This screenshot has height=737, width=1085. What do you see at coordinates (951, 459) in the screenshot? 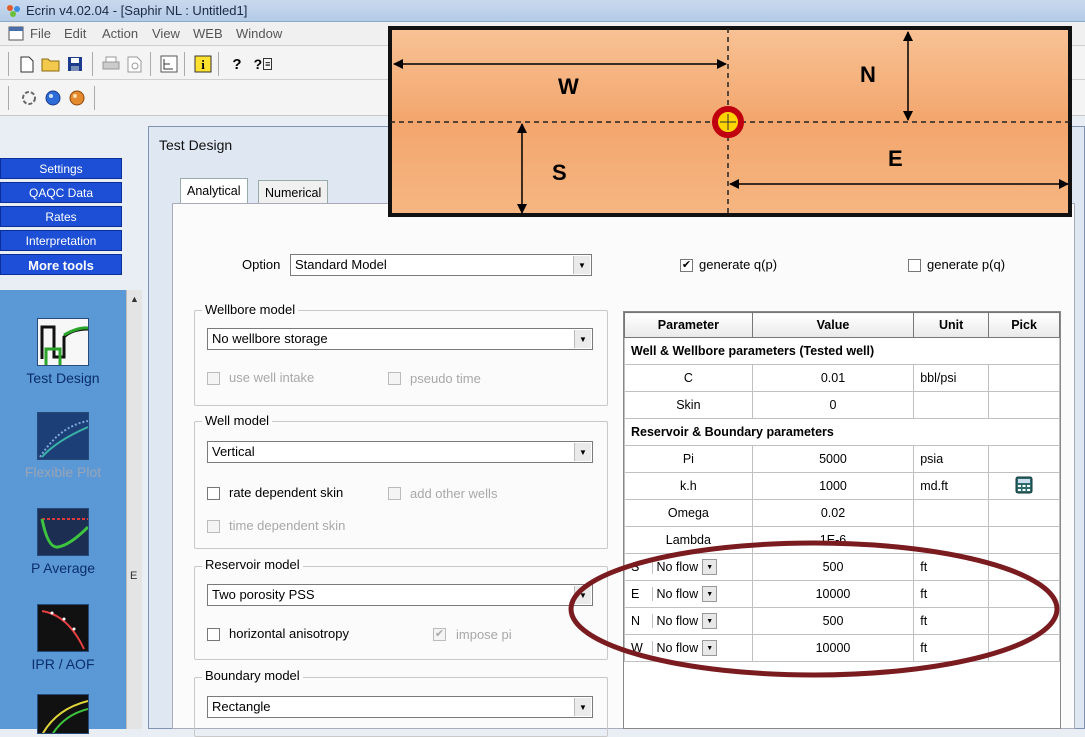
I see `param-unit: psia` at bounding box center [951, 459].